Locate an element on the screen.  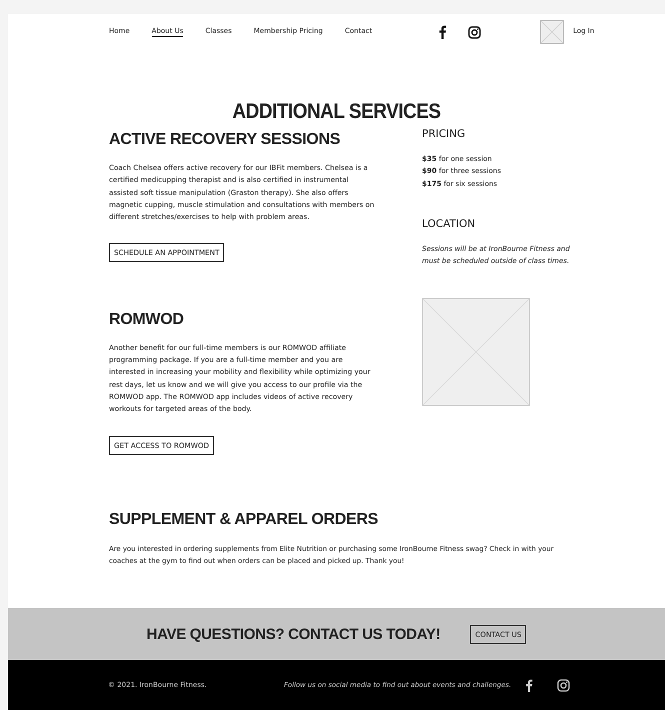
instagram-icon is located at coordinates (475, 32).